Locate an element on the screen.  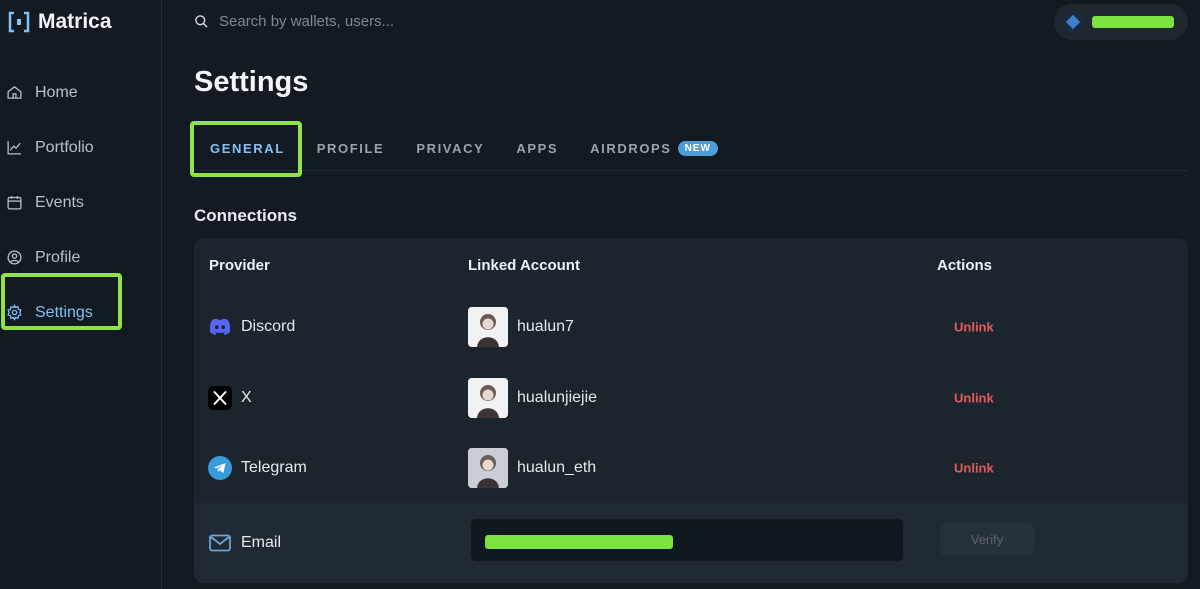
table-row: X hualunjiejie Unlink is located at coordinates (691, 398).